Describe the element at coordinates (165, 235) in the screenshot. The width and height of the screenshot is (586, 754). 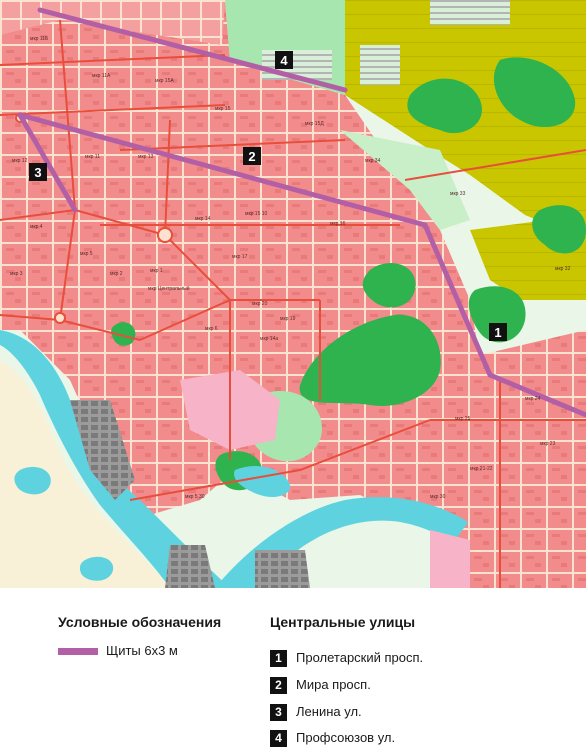
I see `roundabout-center` at that location.